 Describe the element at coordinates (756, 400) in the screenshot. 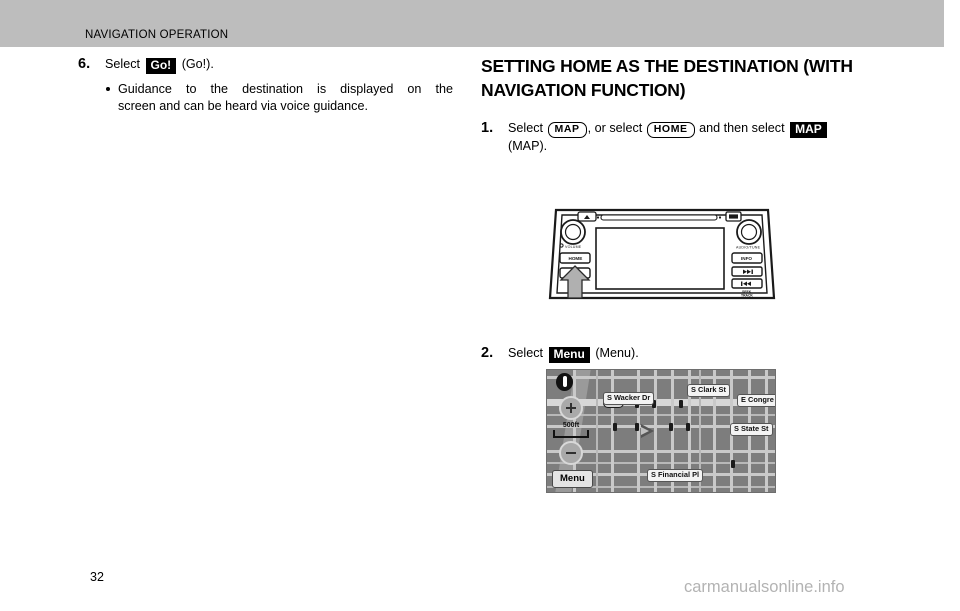

I see `street-label-e-congress: E Congre` at that location.